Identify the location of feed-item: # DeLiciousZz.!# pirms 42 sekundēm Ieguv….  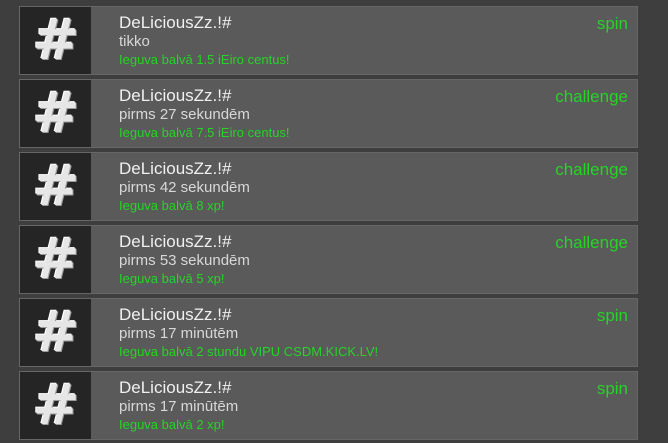
(328, 186).